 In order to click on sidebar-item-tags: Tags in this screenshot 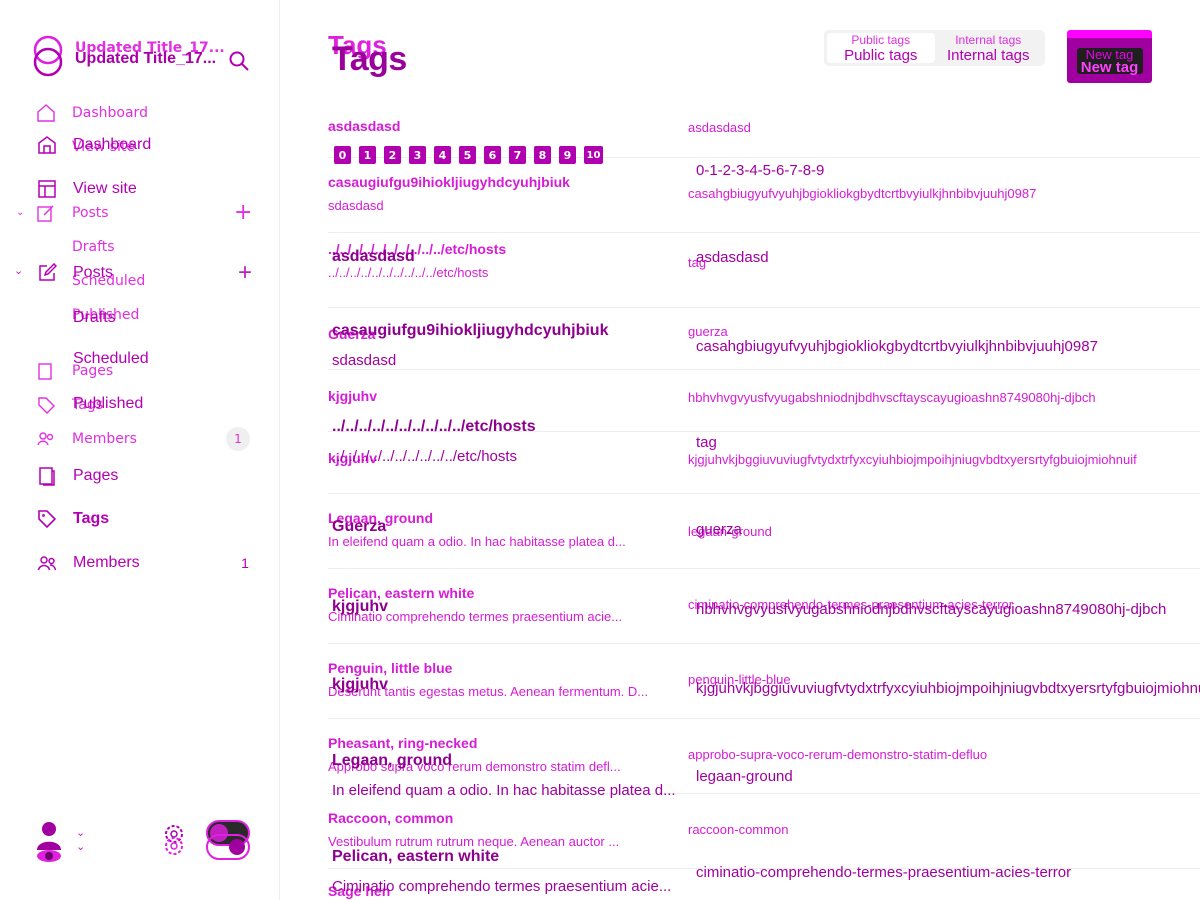, I will do `click(146, 519)`.